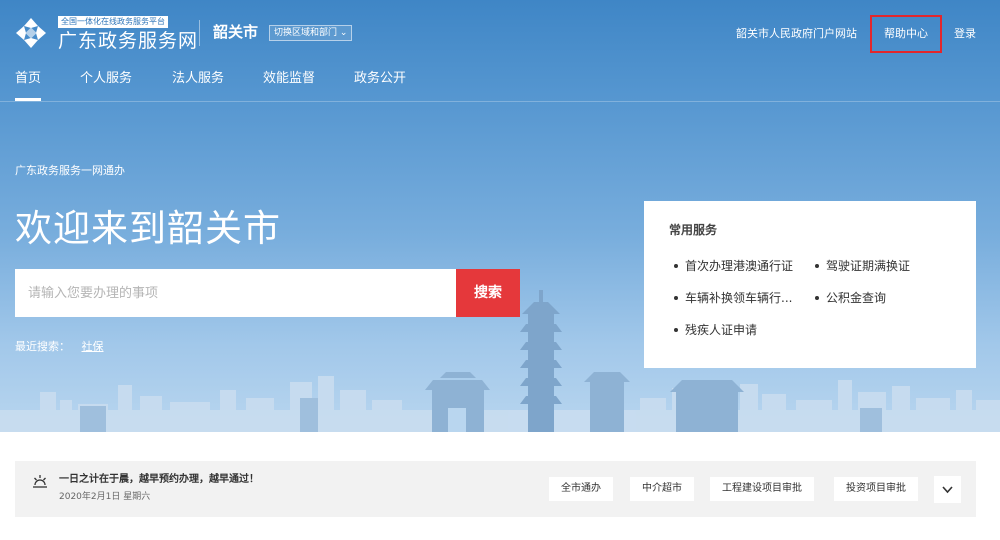 Image resolution: width=1000 pixels, height=540 pixels. Describe the element at coordinates (28, 79) in the screenshot. I see `nav-item-home: 首页` at that location.